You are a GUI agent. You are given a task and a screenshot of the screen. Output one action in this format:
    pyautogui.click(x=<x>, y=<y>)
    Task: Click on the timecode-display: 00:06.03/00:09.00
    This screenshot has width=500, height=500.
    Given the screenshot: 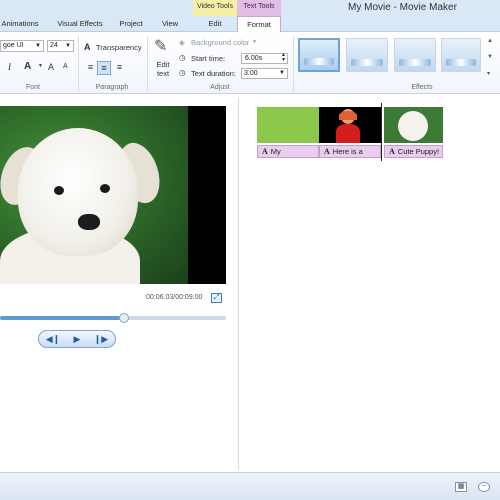 What is the action you would take?
    pyautogui.click(x=174, y=297)
    